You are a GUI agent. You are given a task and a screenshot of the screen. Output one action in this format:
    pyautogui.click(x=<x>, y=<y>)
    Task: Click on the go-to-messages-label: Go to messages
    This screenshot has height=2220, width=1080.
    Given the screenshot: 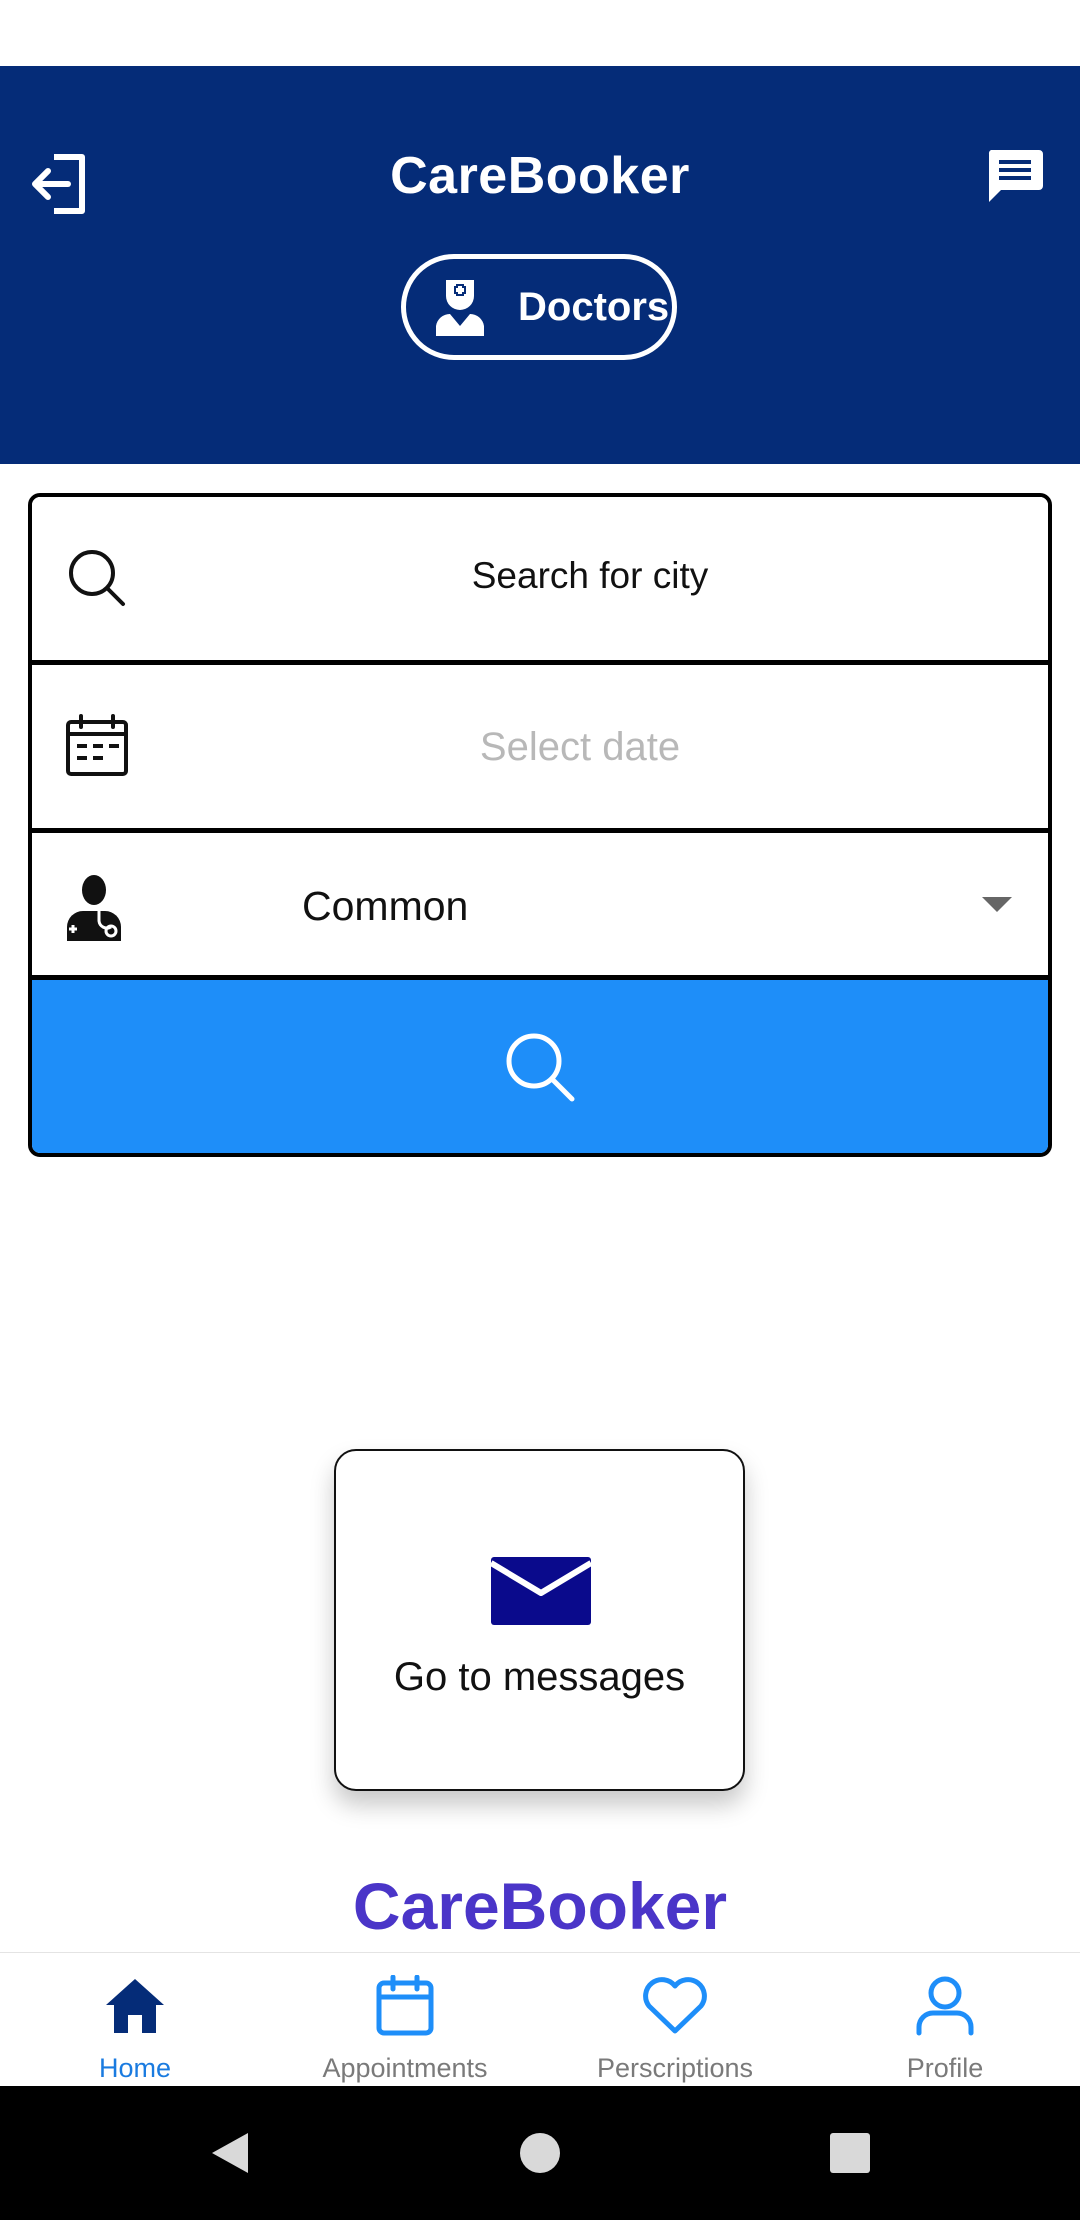 What is the action you would take?
    pyautogui.click(x=539, y=1677)
    